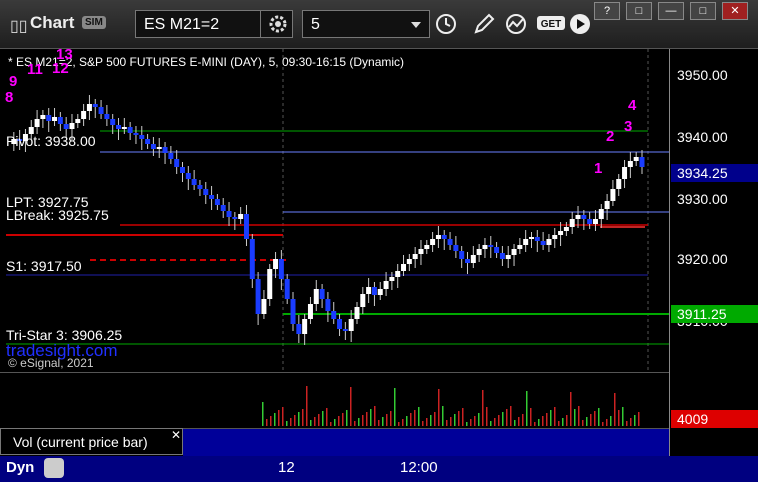  What do you see at coordinates (598, 168) in the screenshot?
I see `count-label: 1` at bounding box center [598, 168].